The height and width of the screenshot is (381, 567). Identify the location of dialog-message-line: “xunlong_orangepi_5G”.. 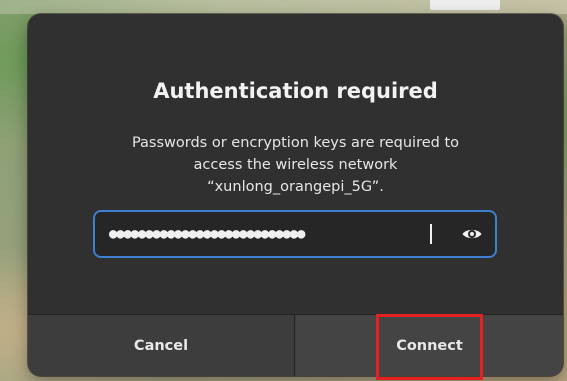
(295, 187).